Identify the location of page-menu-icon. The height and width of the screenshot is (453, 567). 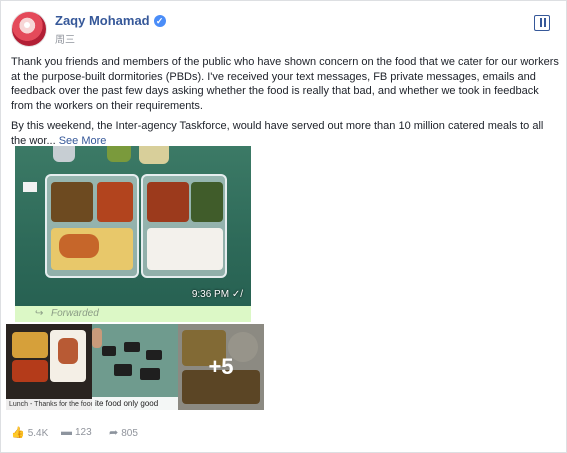
(542, 23).